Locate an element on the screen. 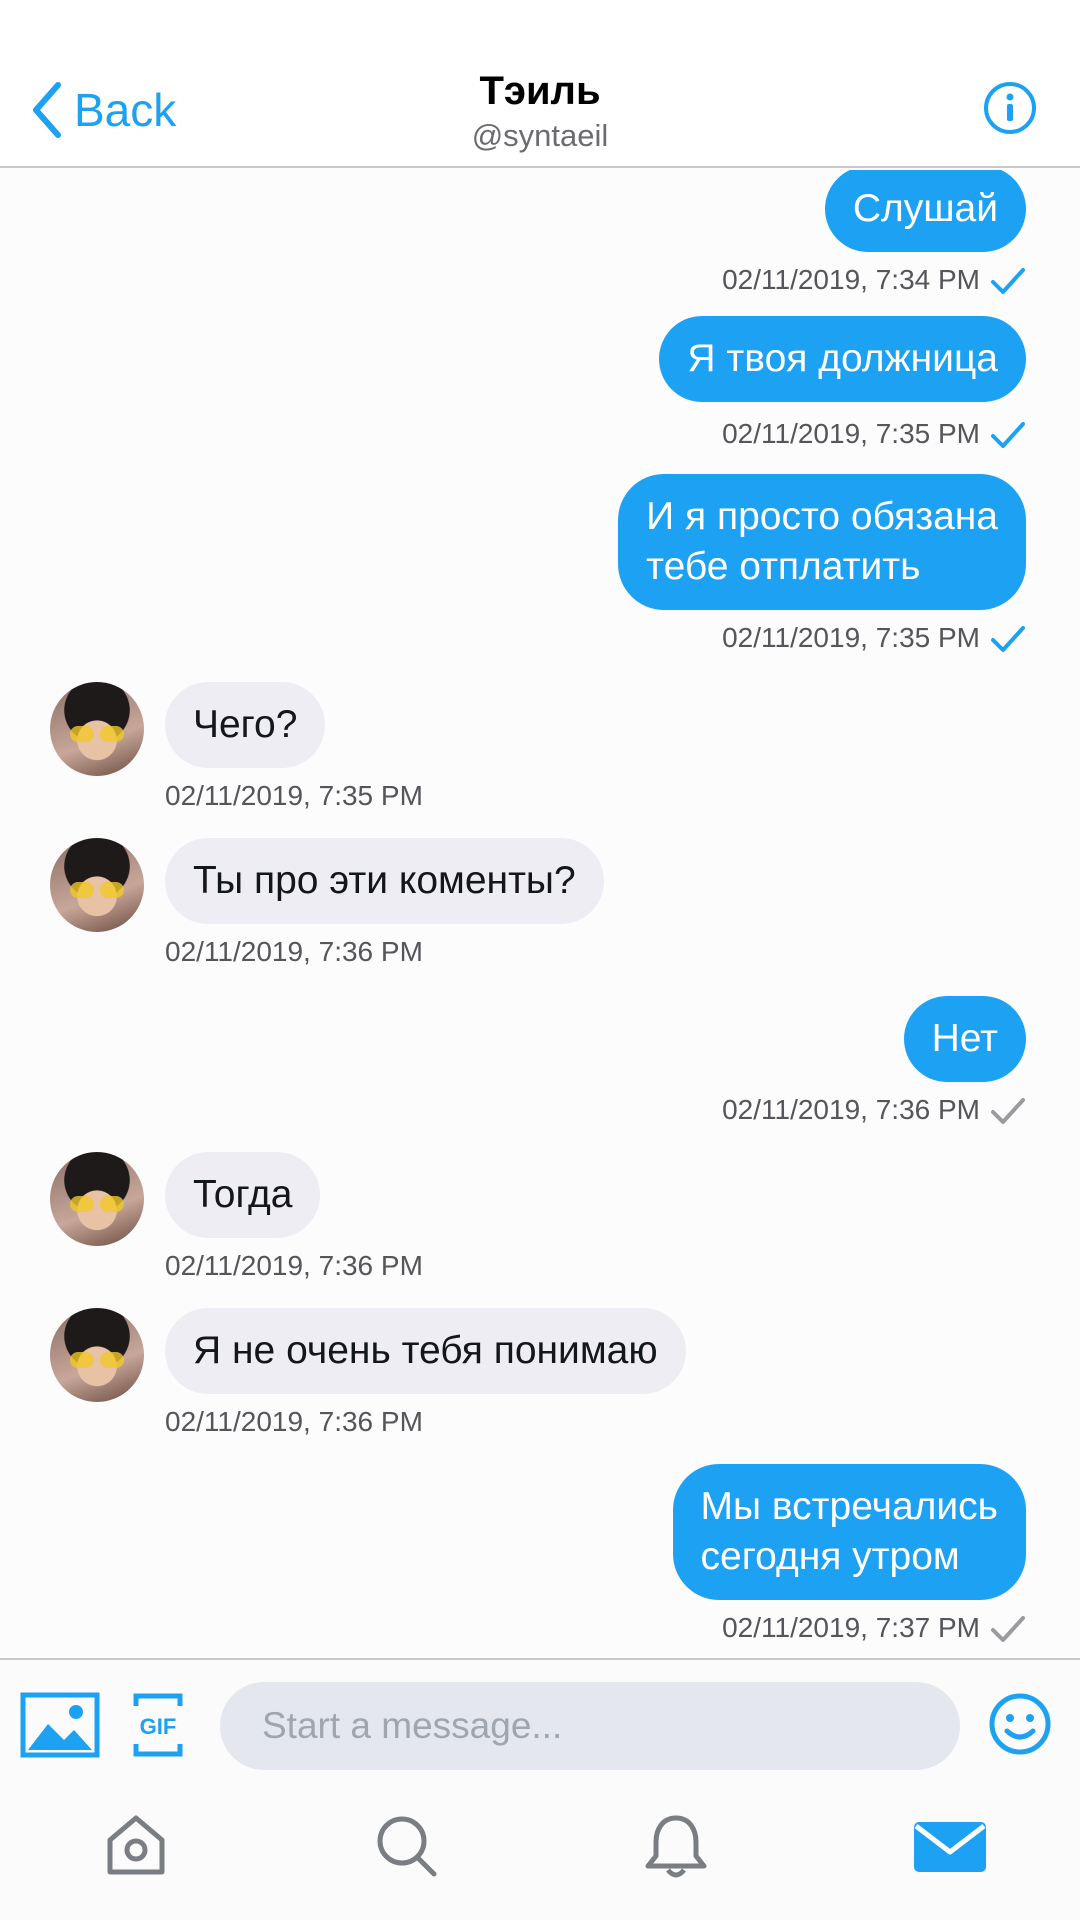  conversation-header: Back Тэиль @syntaeil is located at coordinates (540, 84).